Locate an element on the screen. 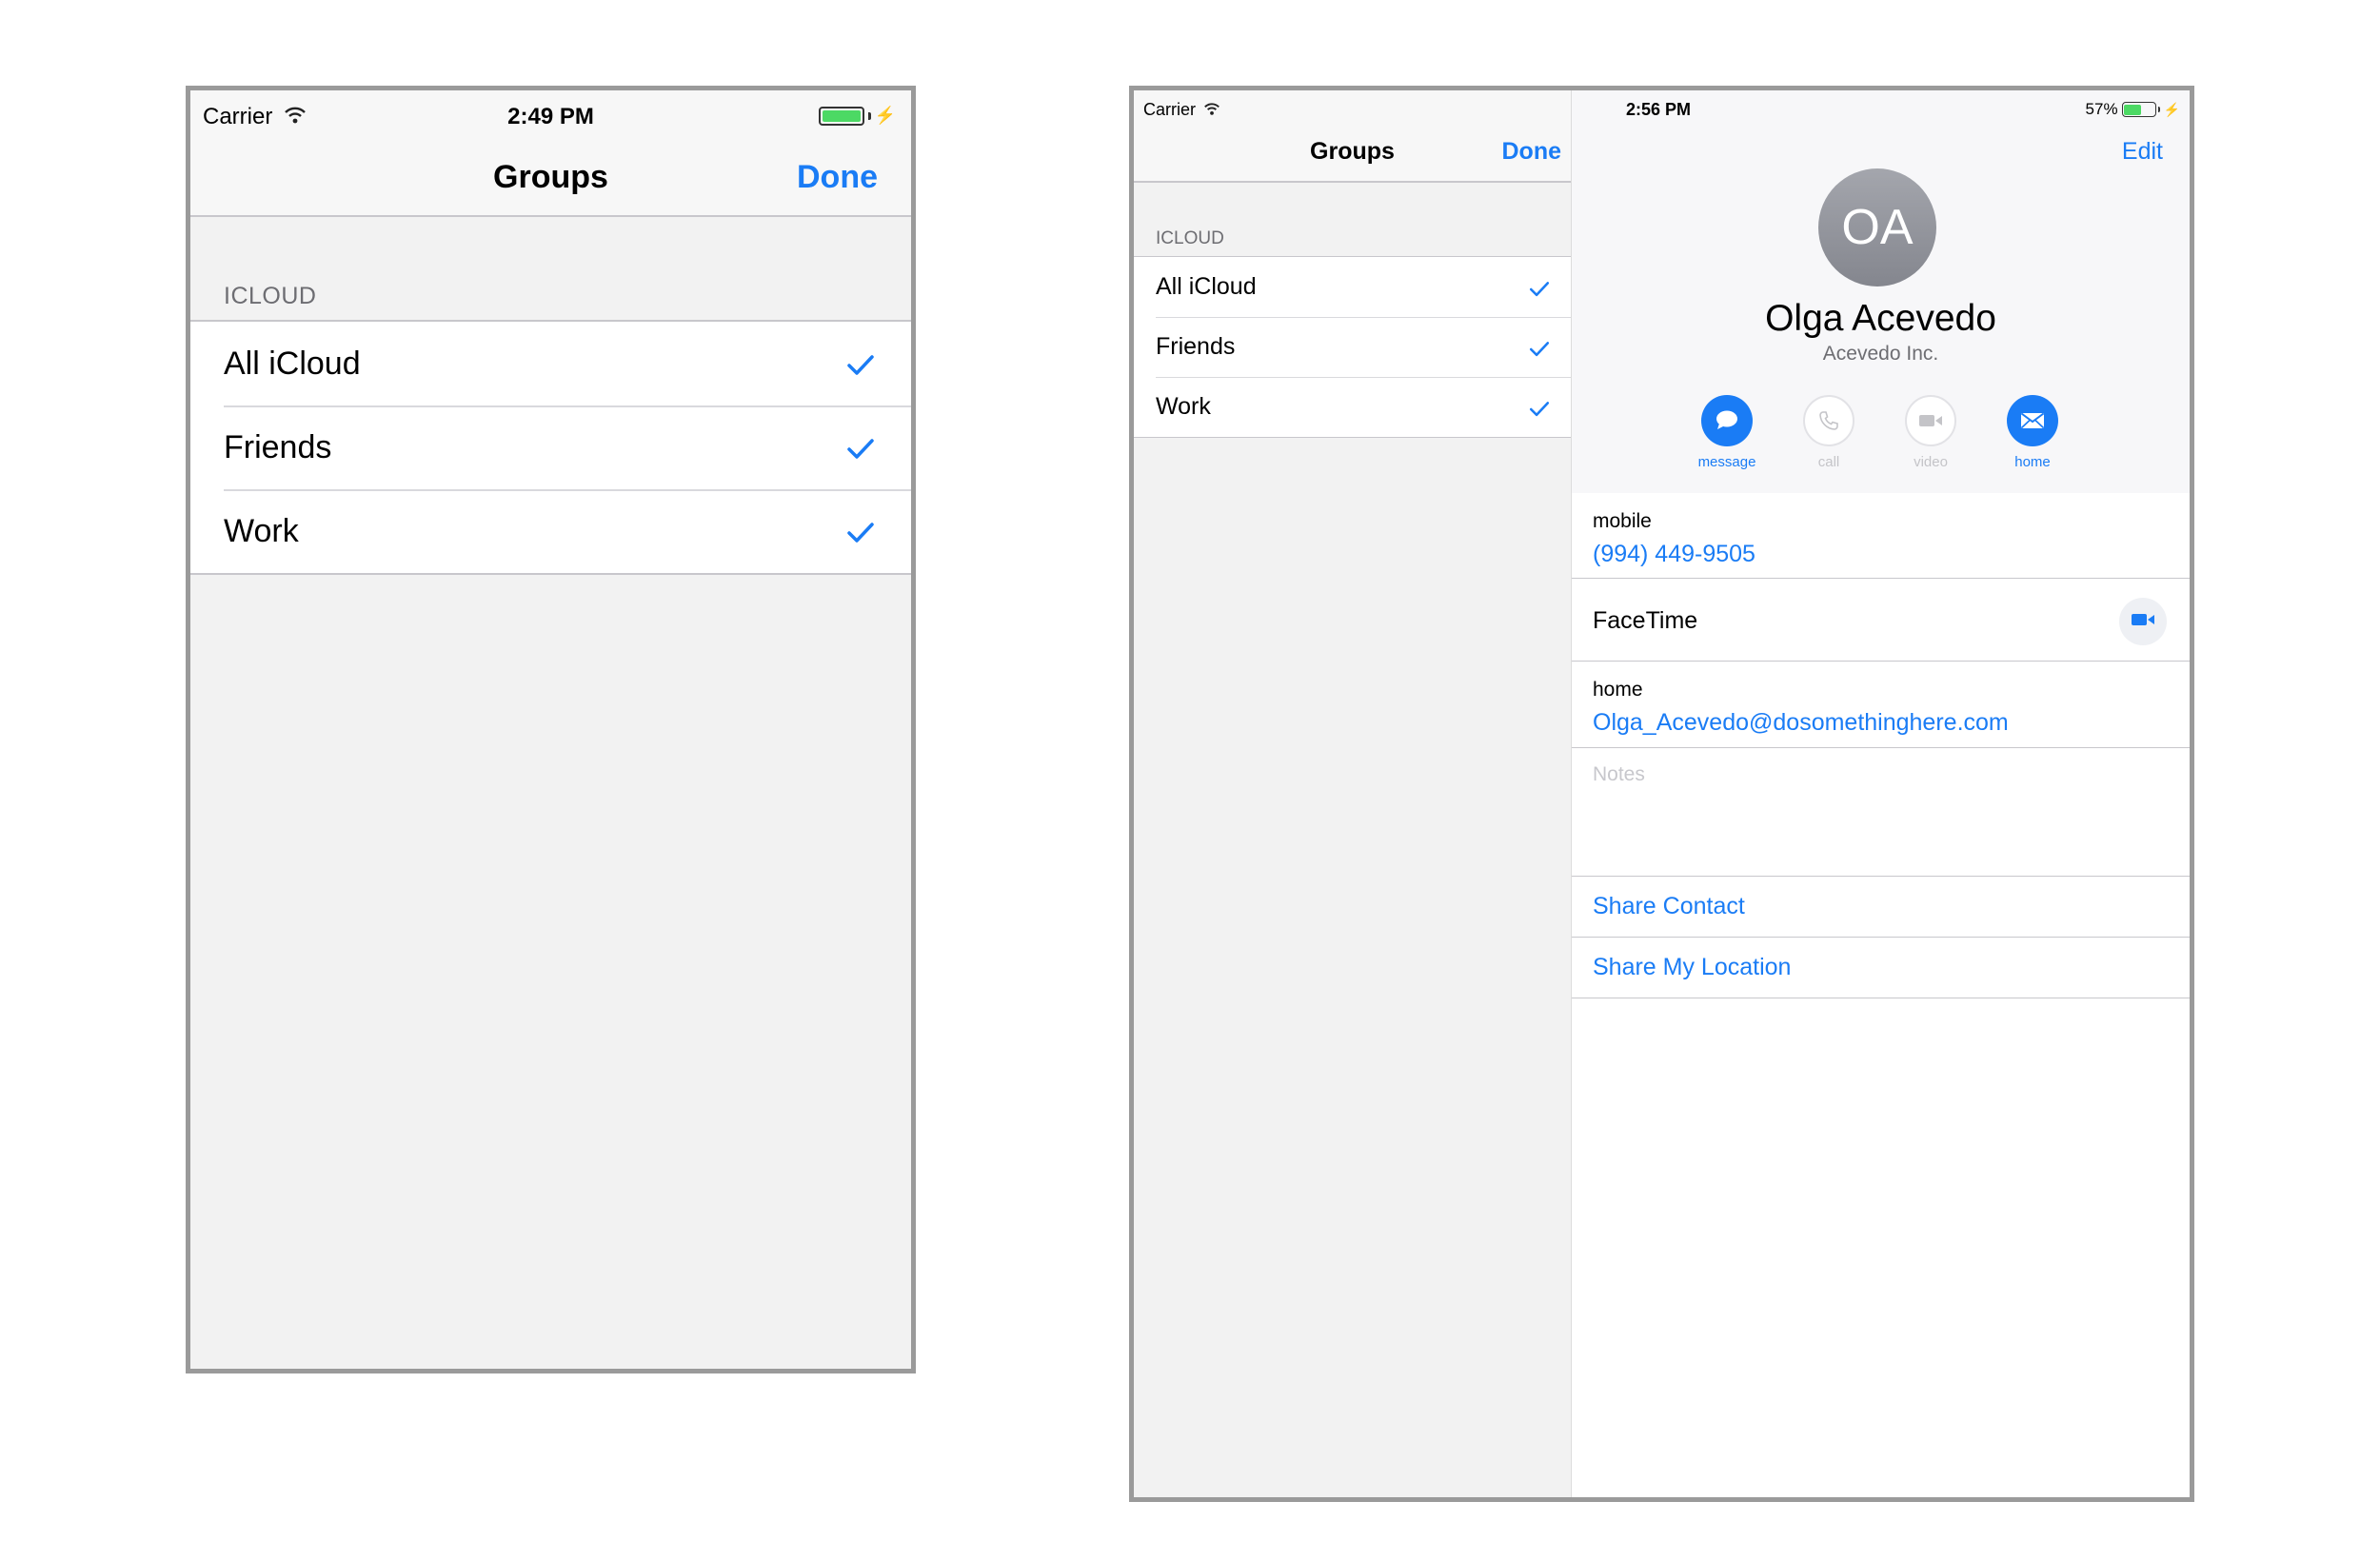 The height and width of the screenshot is (1561, 2380). carrier: Carrier is located at coordinates (1181, 110).